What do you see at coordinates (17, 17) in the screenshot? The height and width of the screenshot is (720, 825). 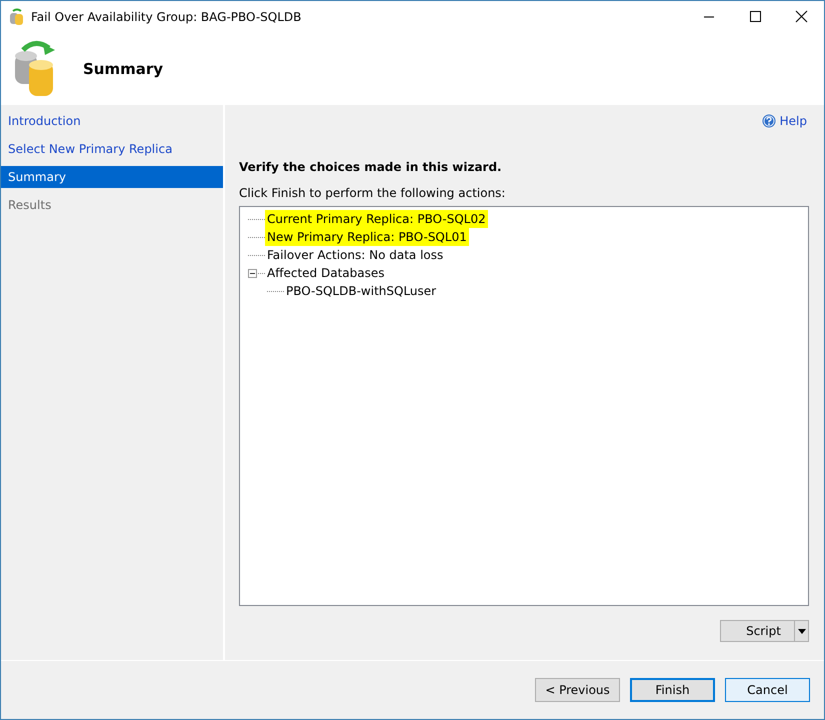 I see `database-icon` at bounding box center [17, 17].